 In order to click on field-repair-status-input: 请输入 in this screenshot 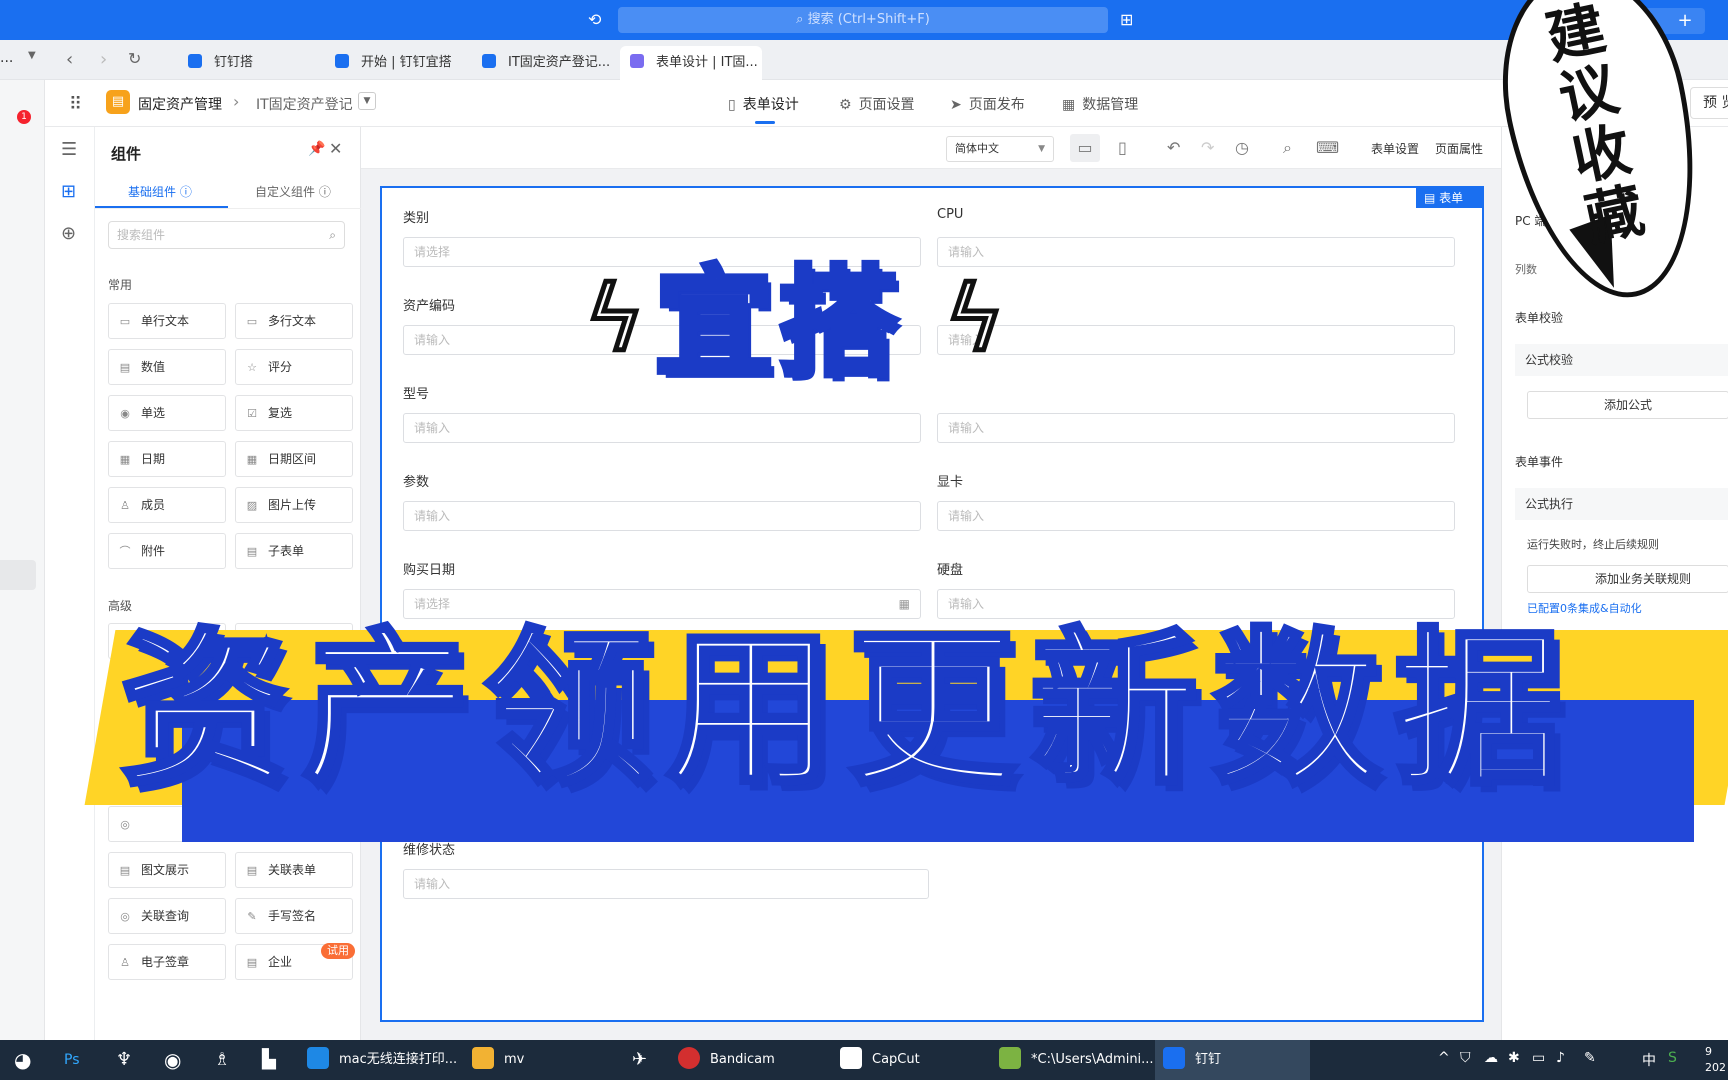, I will do `click(666, 884)`.